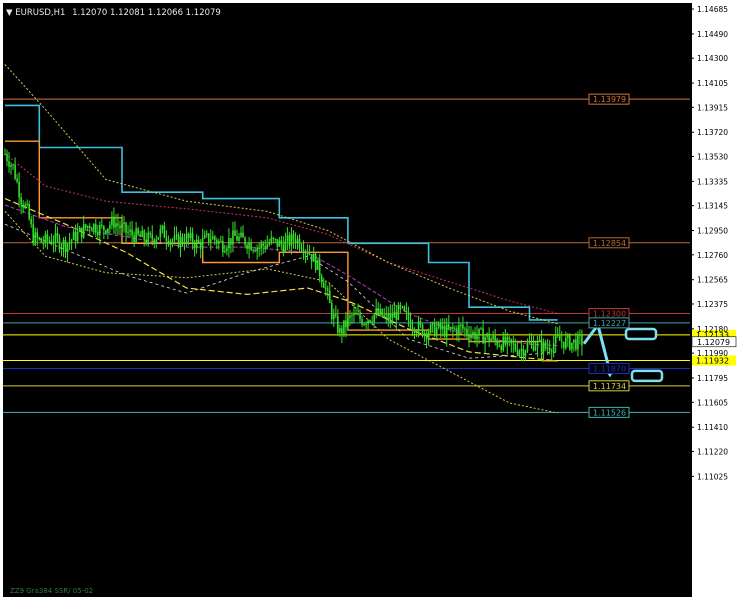 This screenshot has height=600, width=743. Describe the element at coordinates (712, 107) in the screenshot. I see `y-tick-label: 1.13915` at that location.